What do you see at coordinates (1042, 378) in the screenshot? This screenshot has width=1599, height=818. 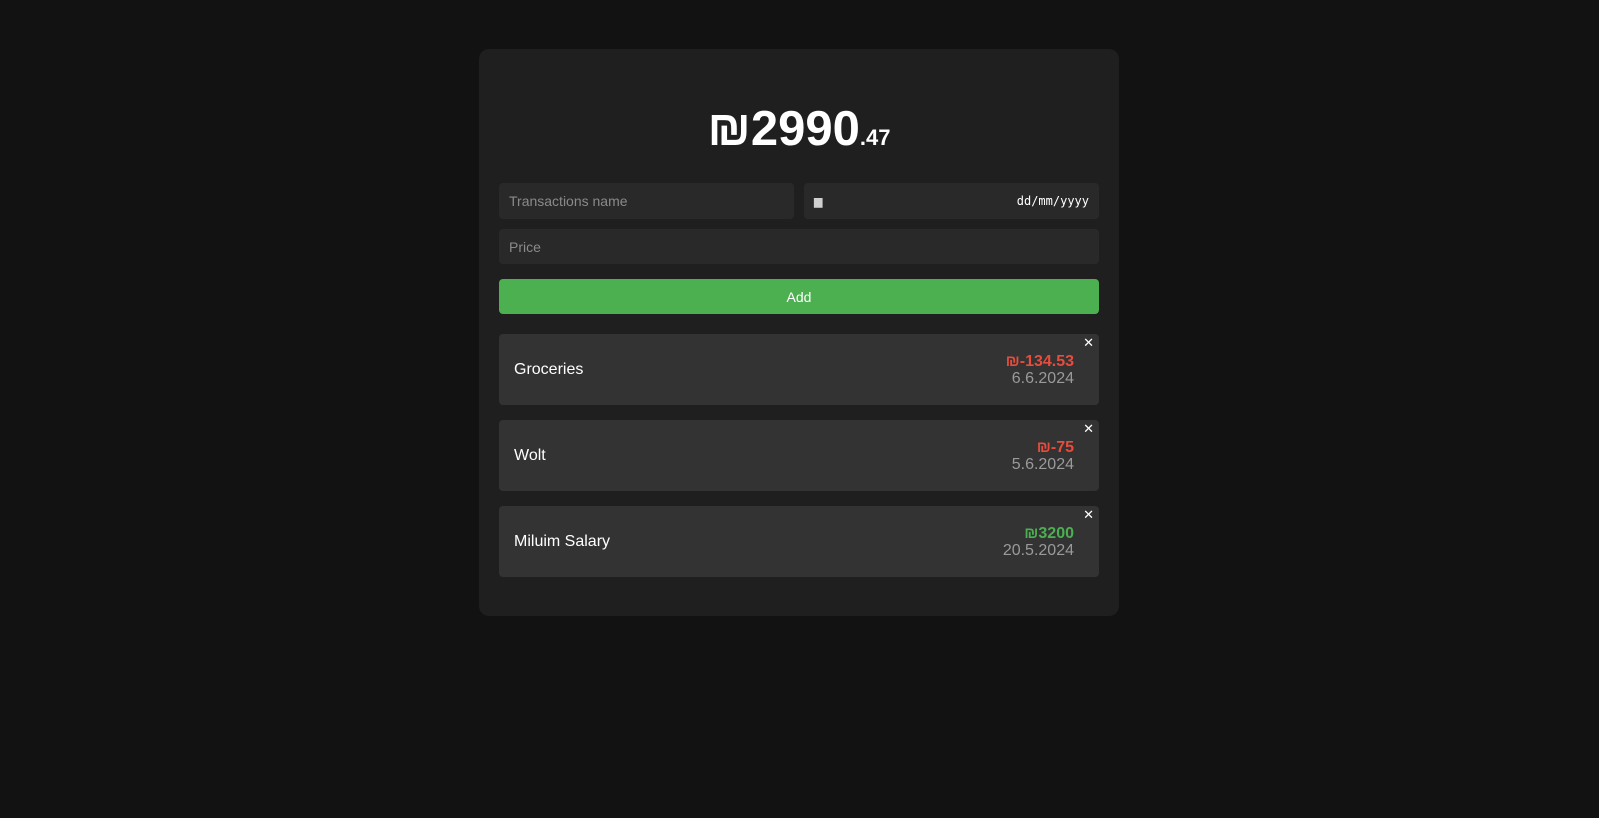 I see `transaction-date: 6.6.2024` at bounding box center [1042, 378].